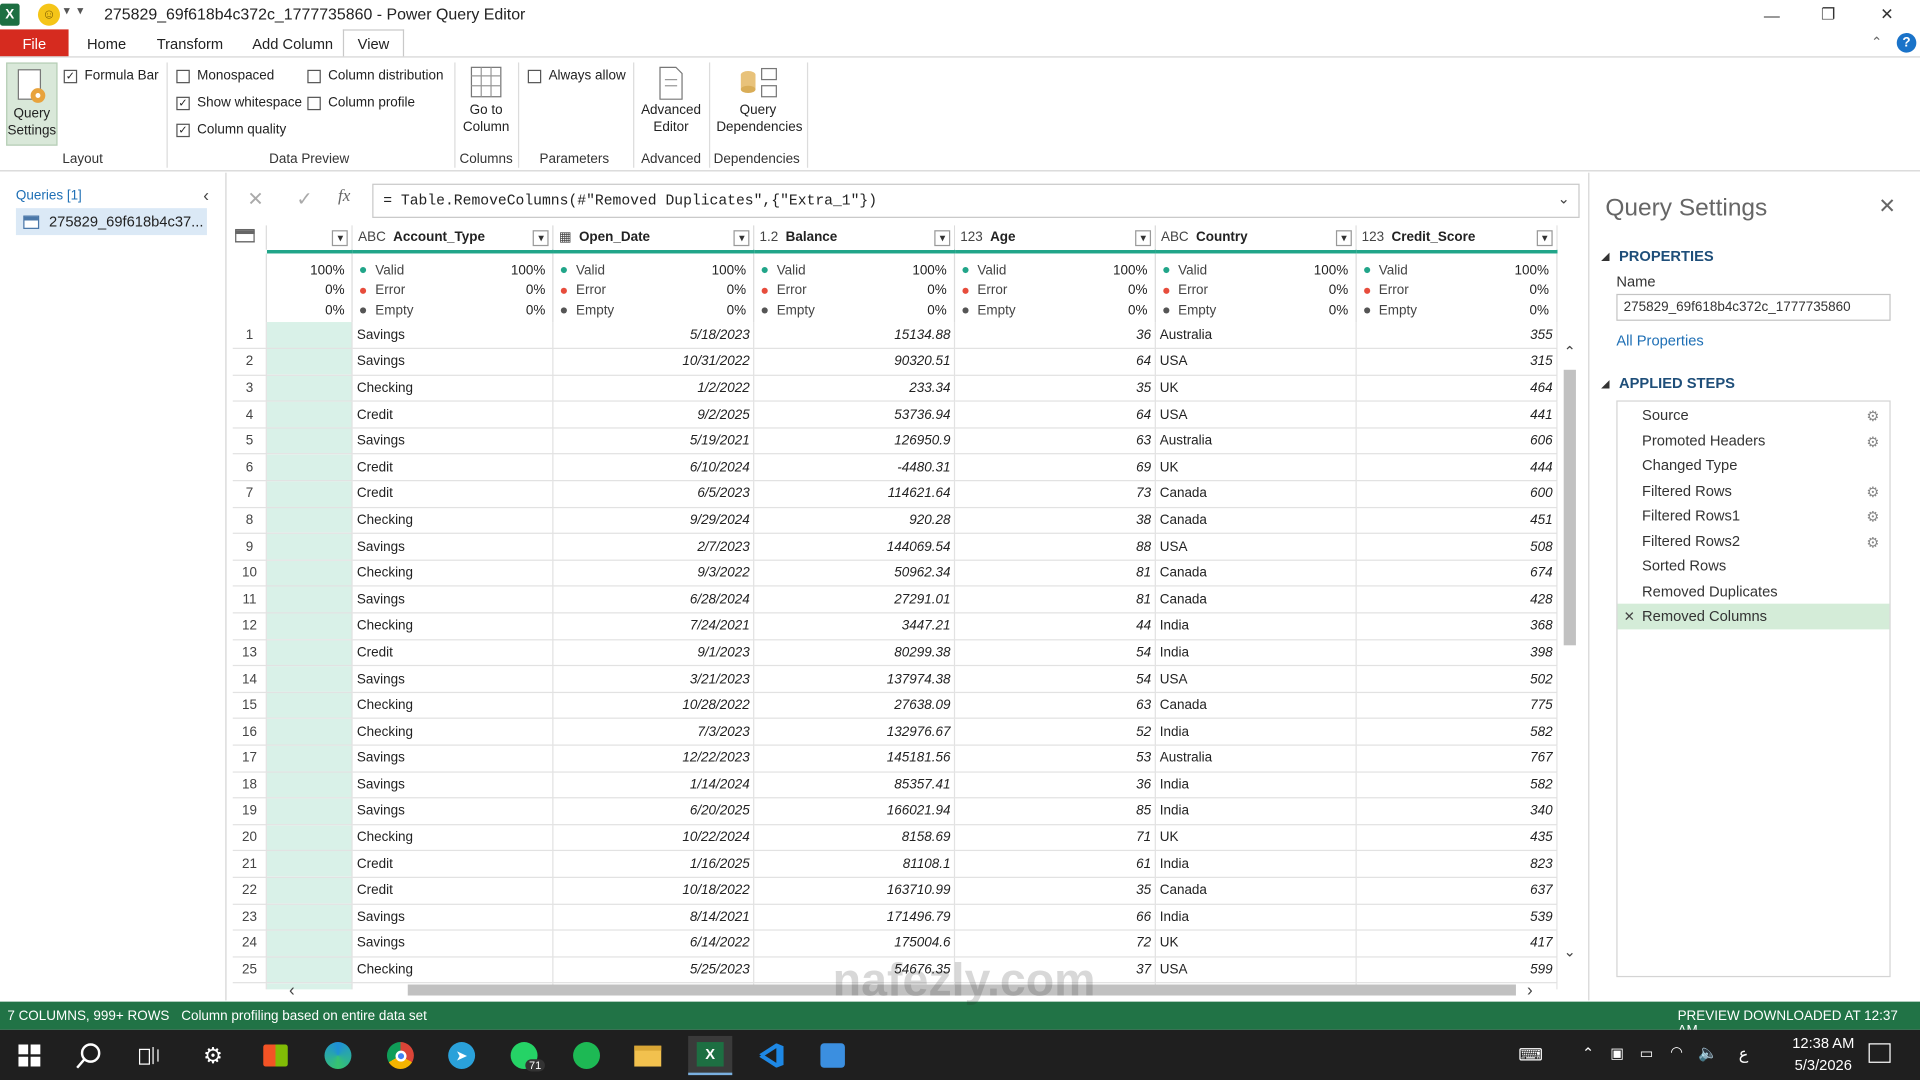 The image size is (1920, 1080). I want to click on table-cell: 6/20/2025, so click(654, 811).